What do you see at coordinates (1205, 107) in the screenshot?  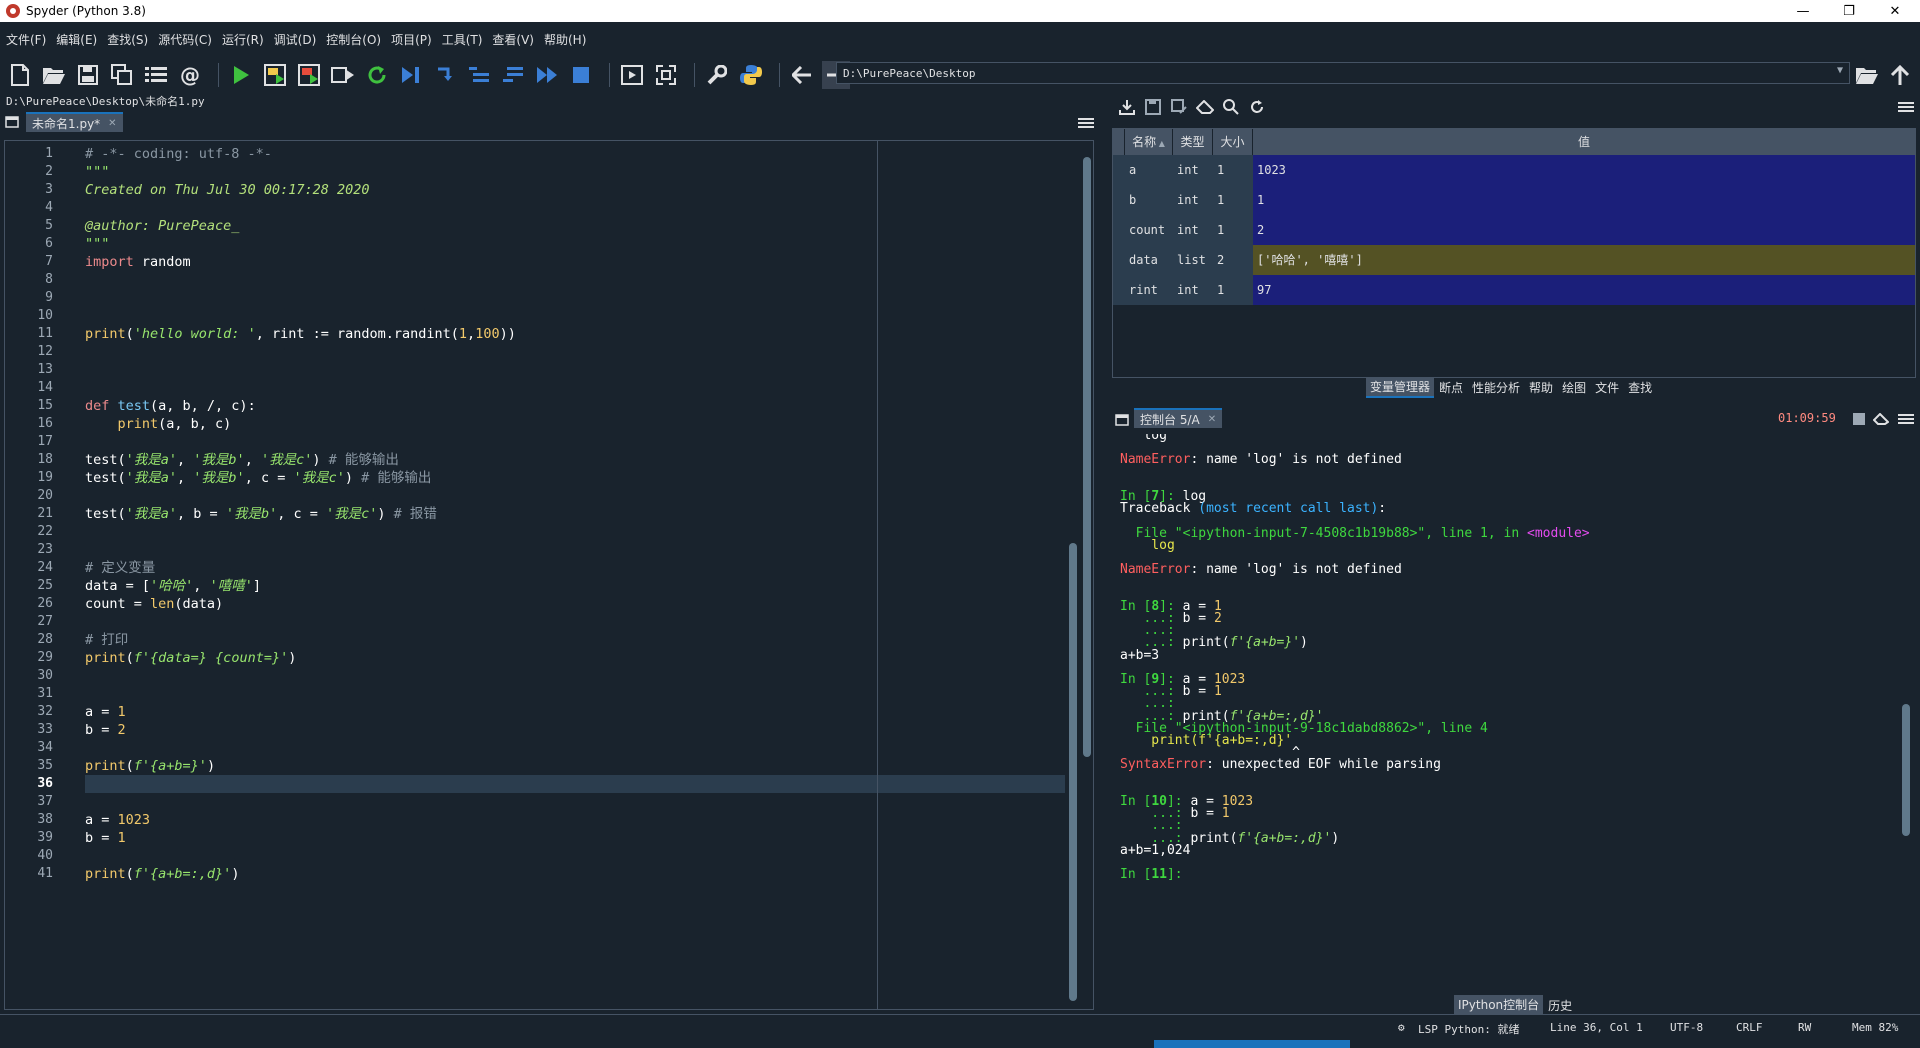 I see `eraser-icon` at bounding box center [1205, 107].